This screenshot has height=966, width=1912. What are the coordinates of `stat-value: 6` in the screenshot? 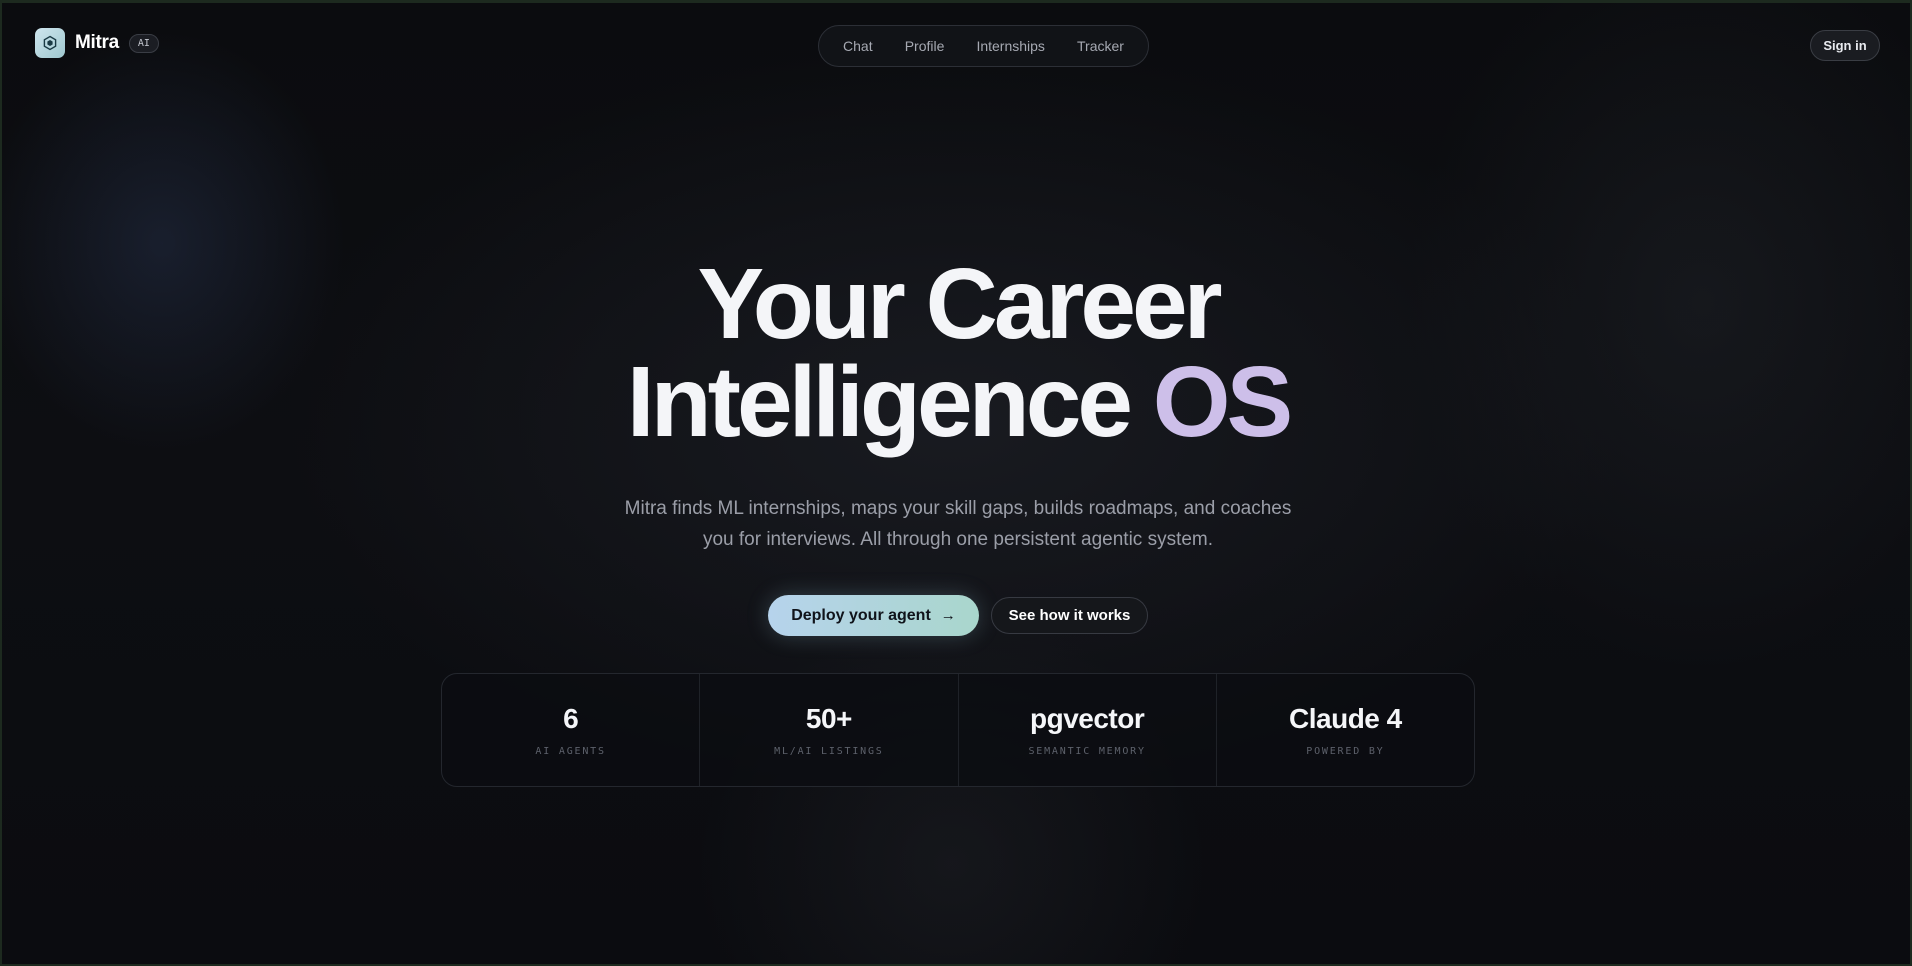 It's located at (571, 718).